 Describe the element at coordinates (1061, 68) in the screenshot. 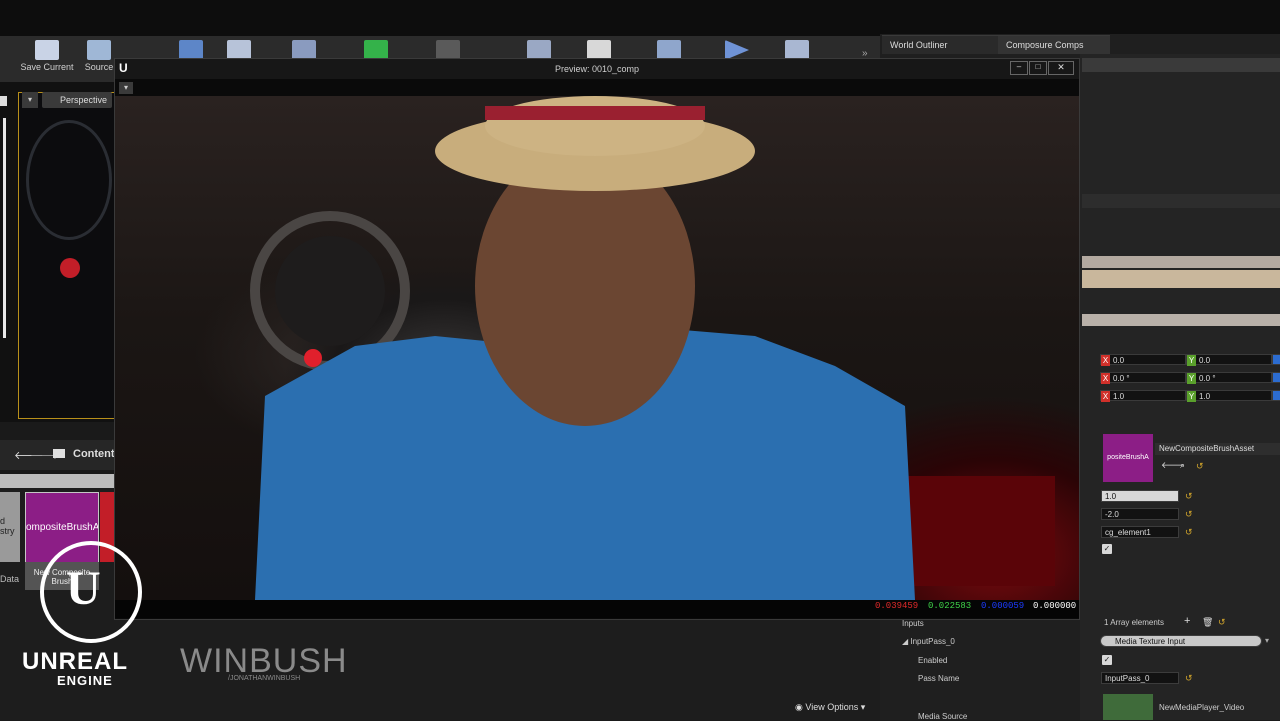

I see `close-icon: ✕` at that location.